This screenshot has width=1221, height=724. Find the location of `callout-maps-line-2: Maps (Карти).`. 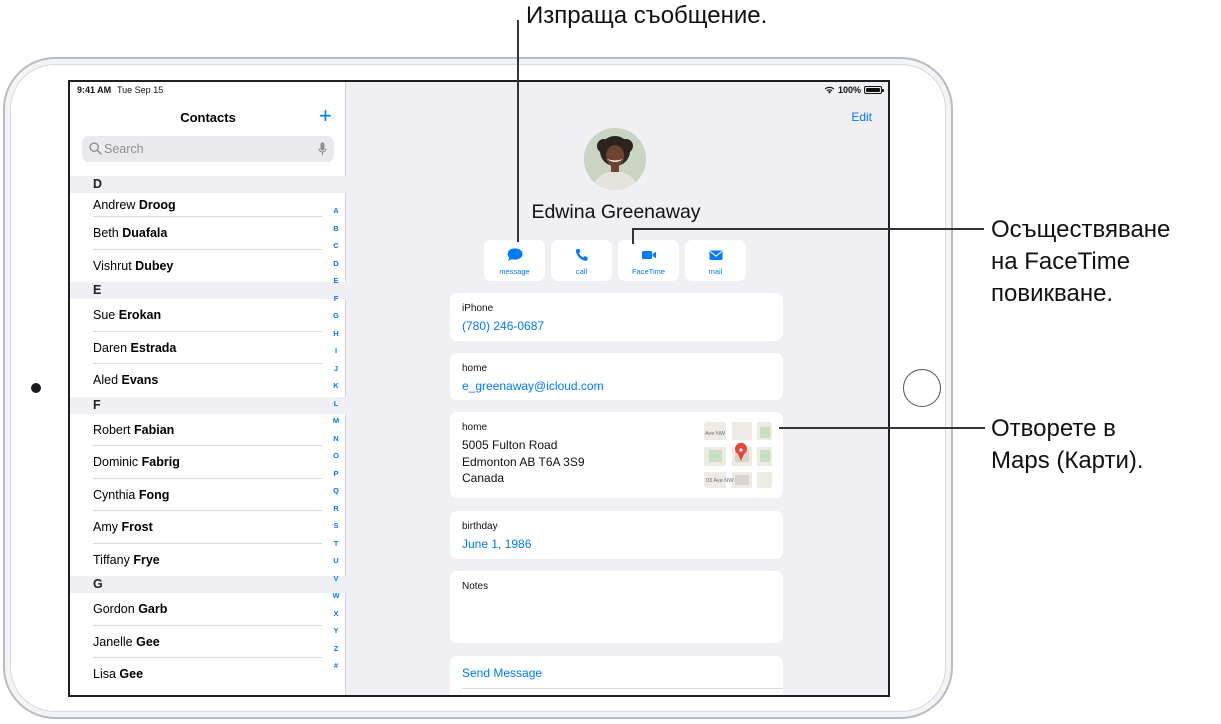

callout-maps-line-2: Maps (Карти). is located at coordinates (1067, 460).